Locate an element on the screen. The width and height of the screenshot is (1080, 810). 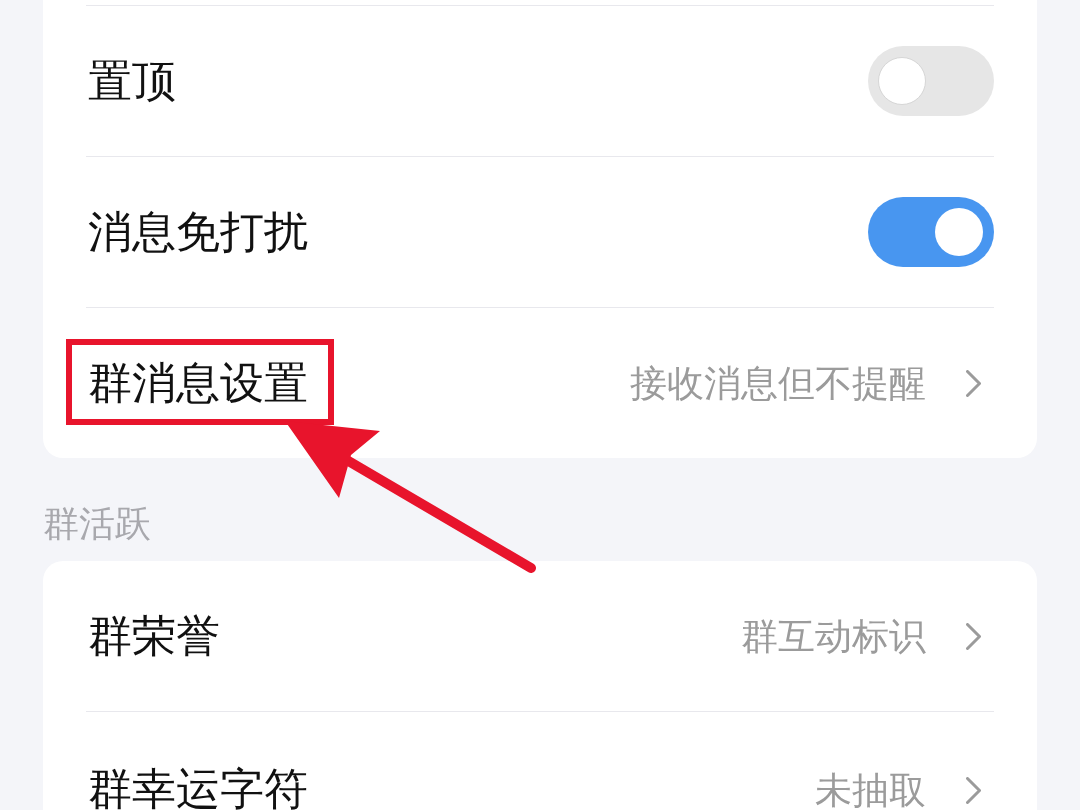
setting-label: 消息免打扰 is located at coordinates (198, 232).